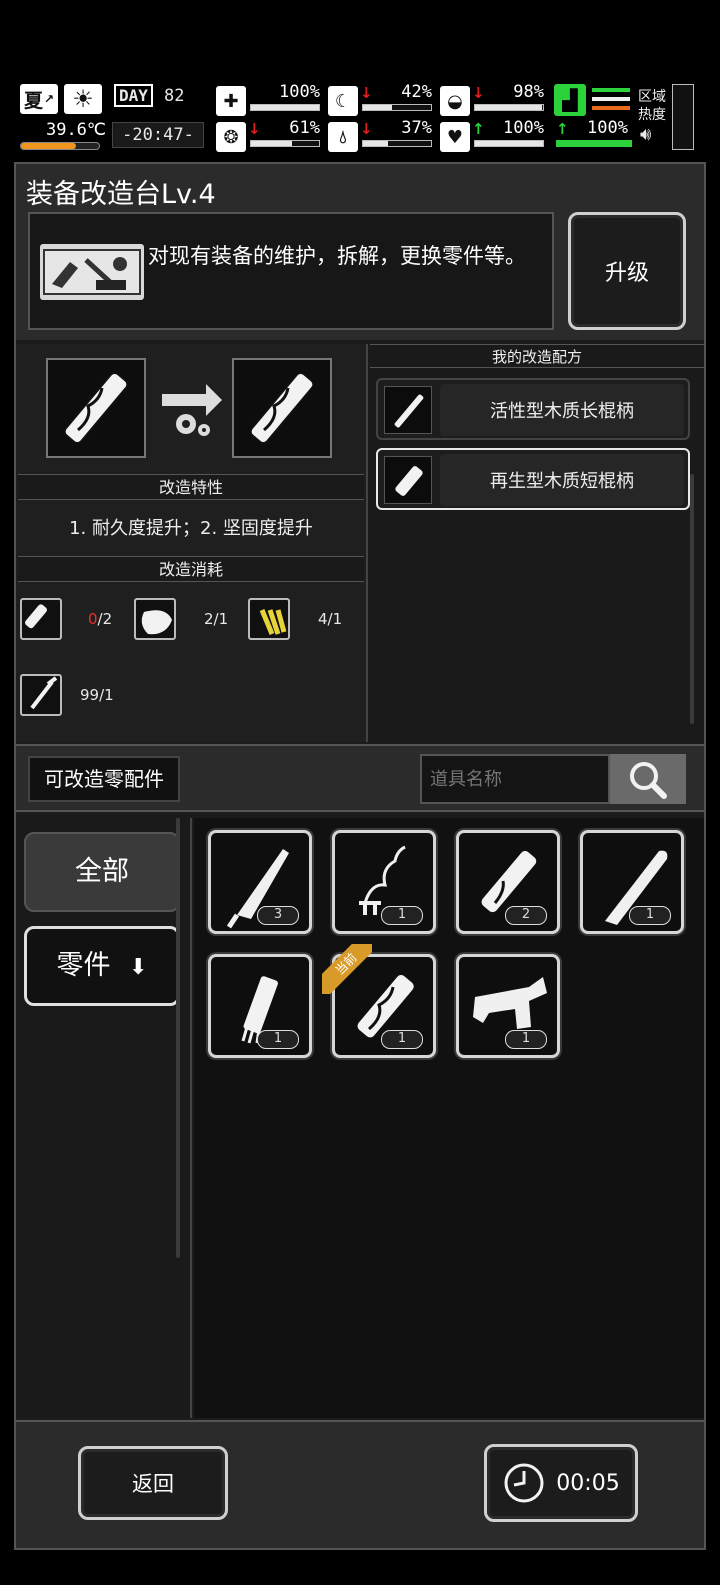  I want to click on clock: -20:47-, so click(158, 135).